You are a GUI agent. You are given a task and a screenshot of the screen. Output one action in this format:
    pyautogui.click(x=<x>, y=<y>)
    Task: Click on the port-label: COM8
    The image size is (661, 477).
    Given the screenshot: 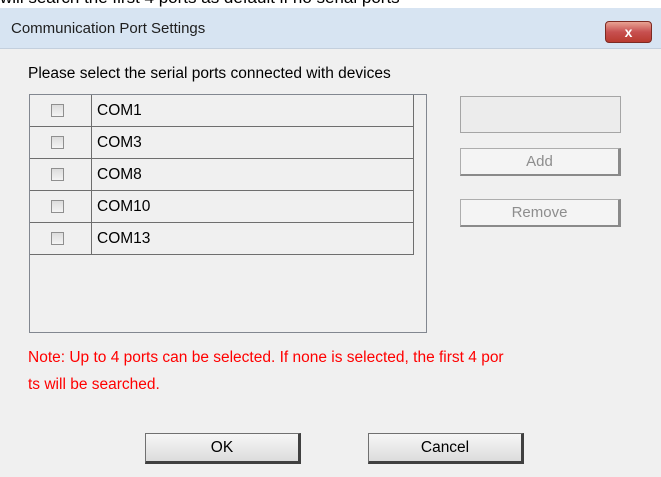 What is the action you would take?
    pyautogui.click(x=119, y=174)
    